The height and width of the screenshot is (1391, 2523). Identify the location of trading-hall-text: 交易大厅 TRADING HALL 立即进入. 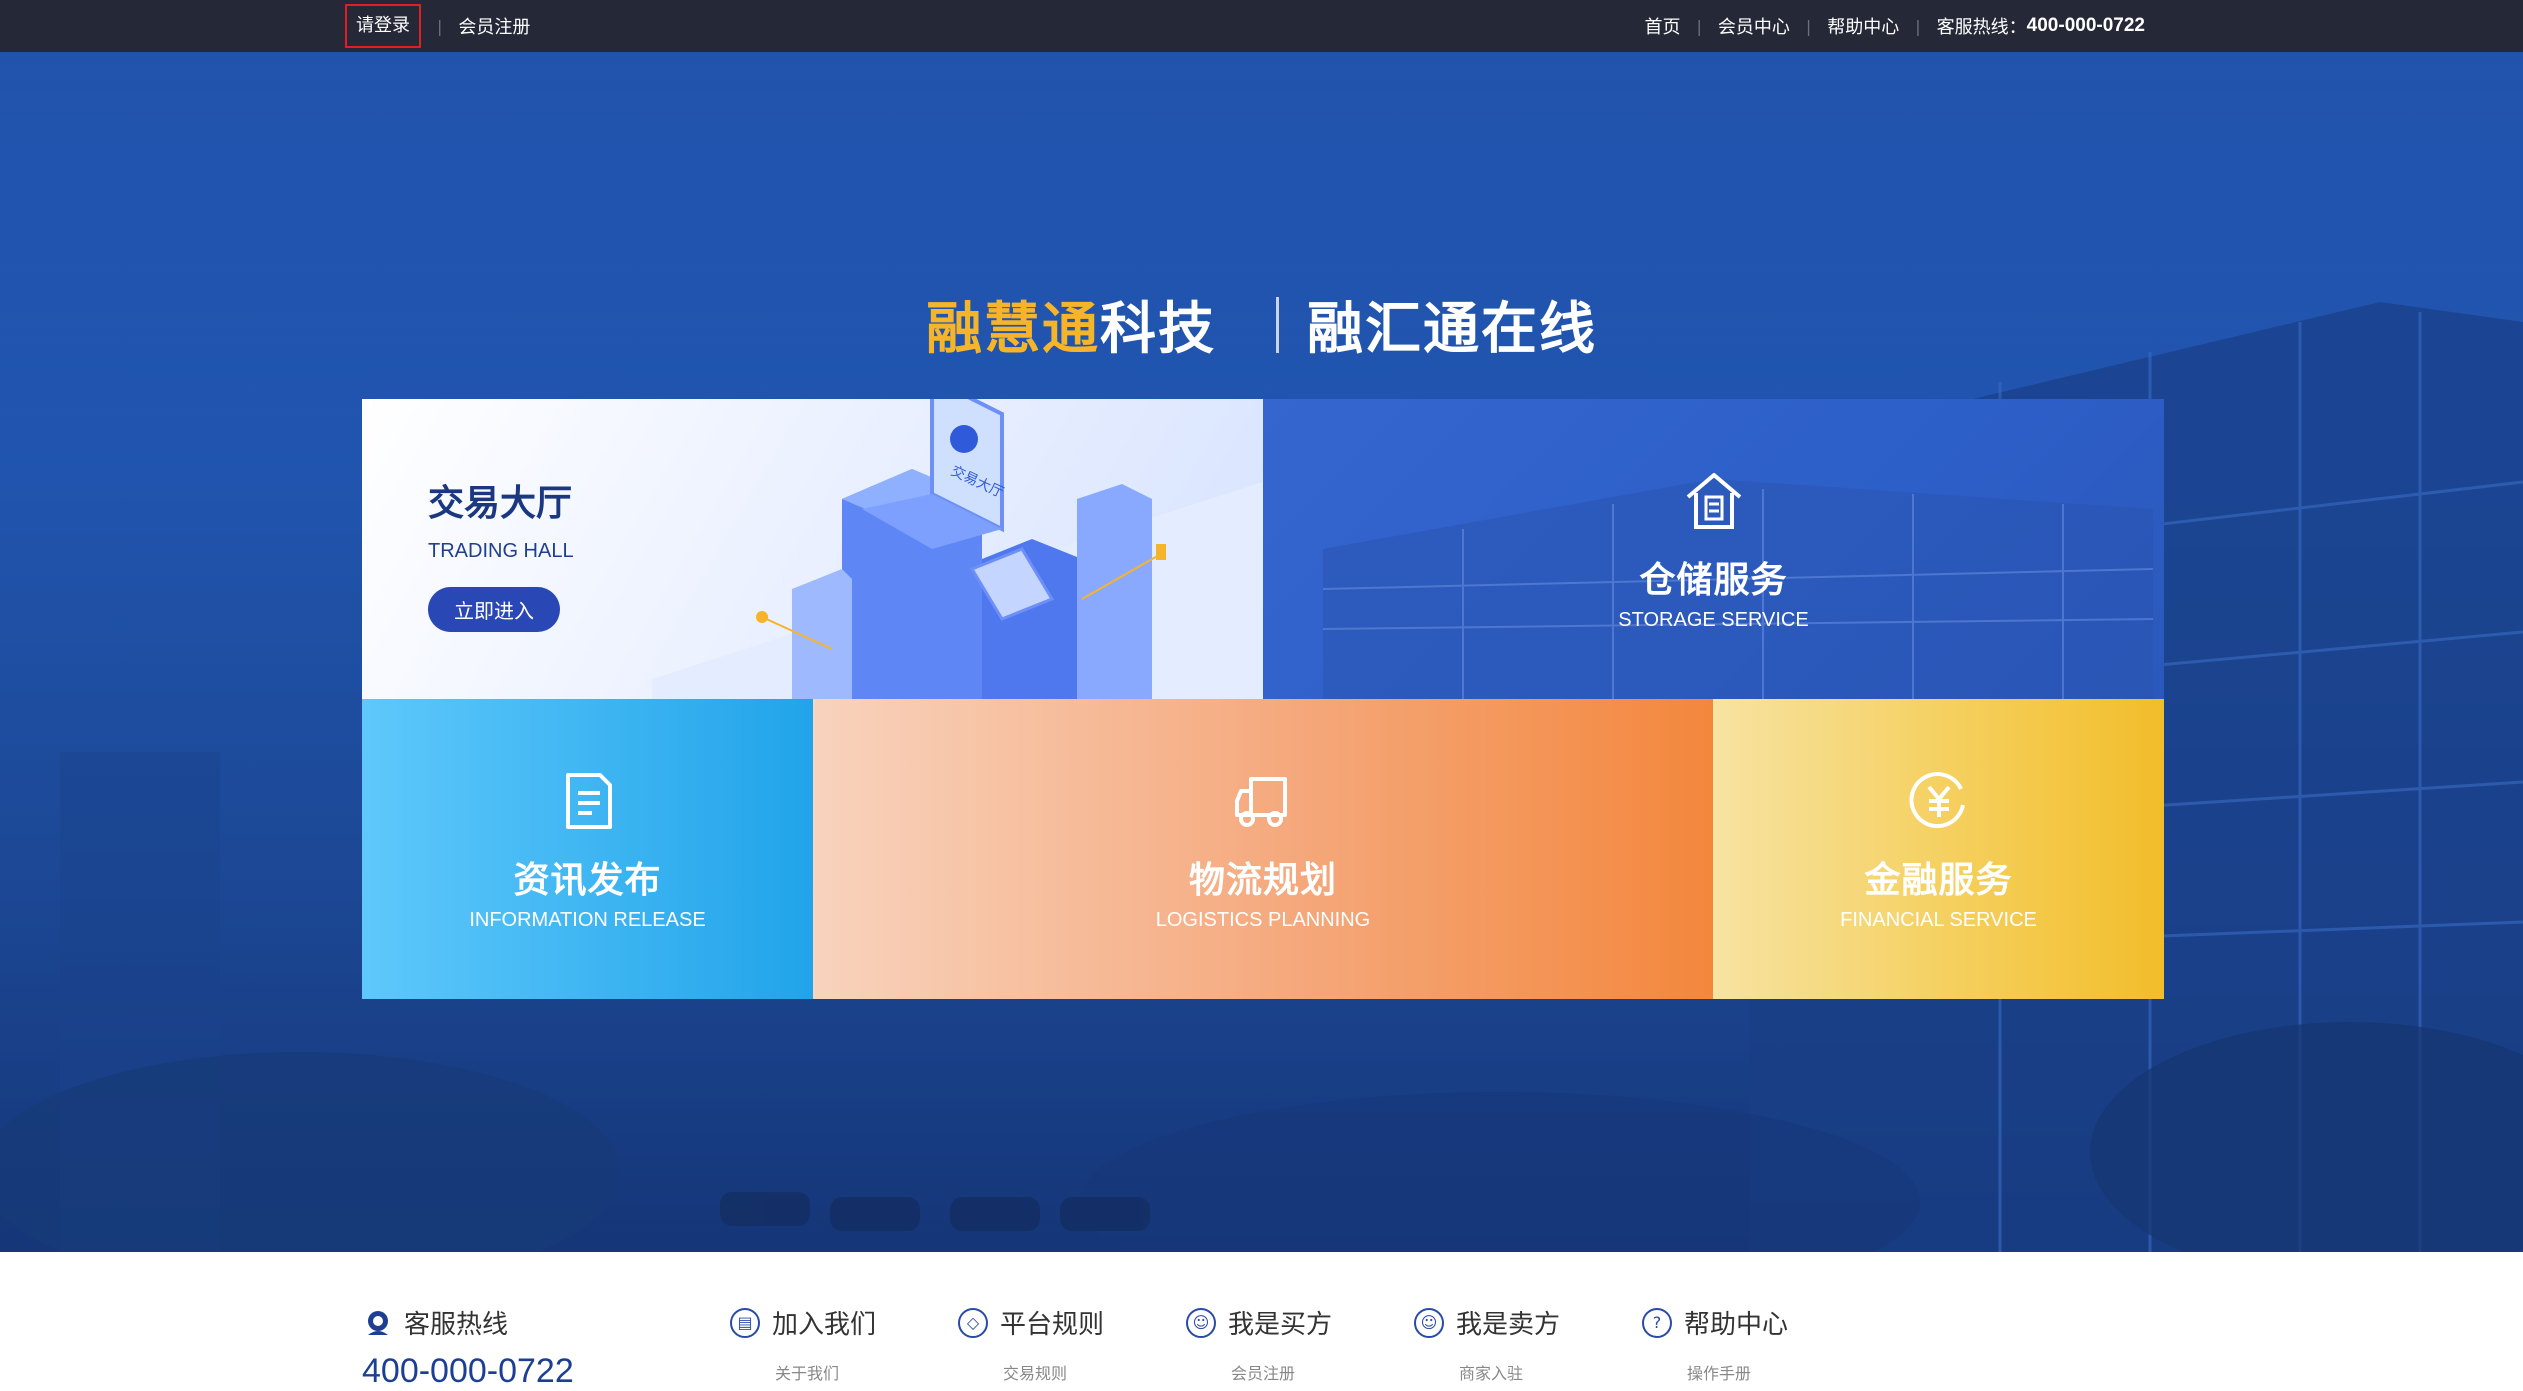
(501, 553).